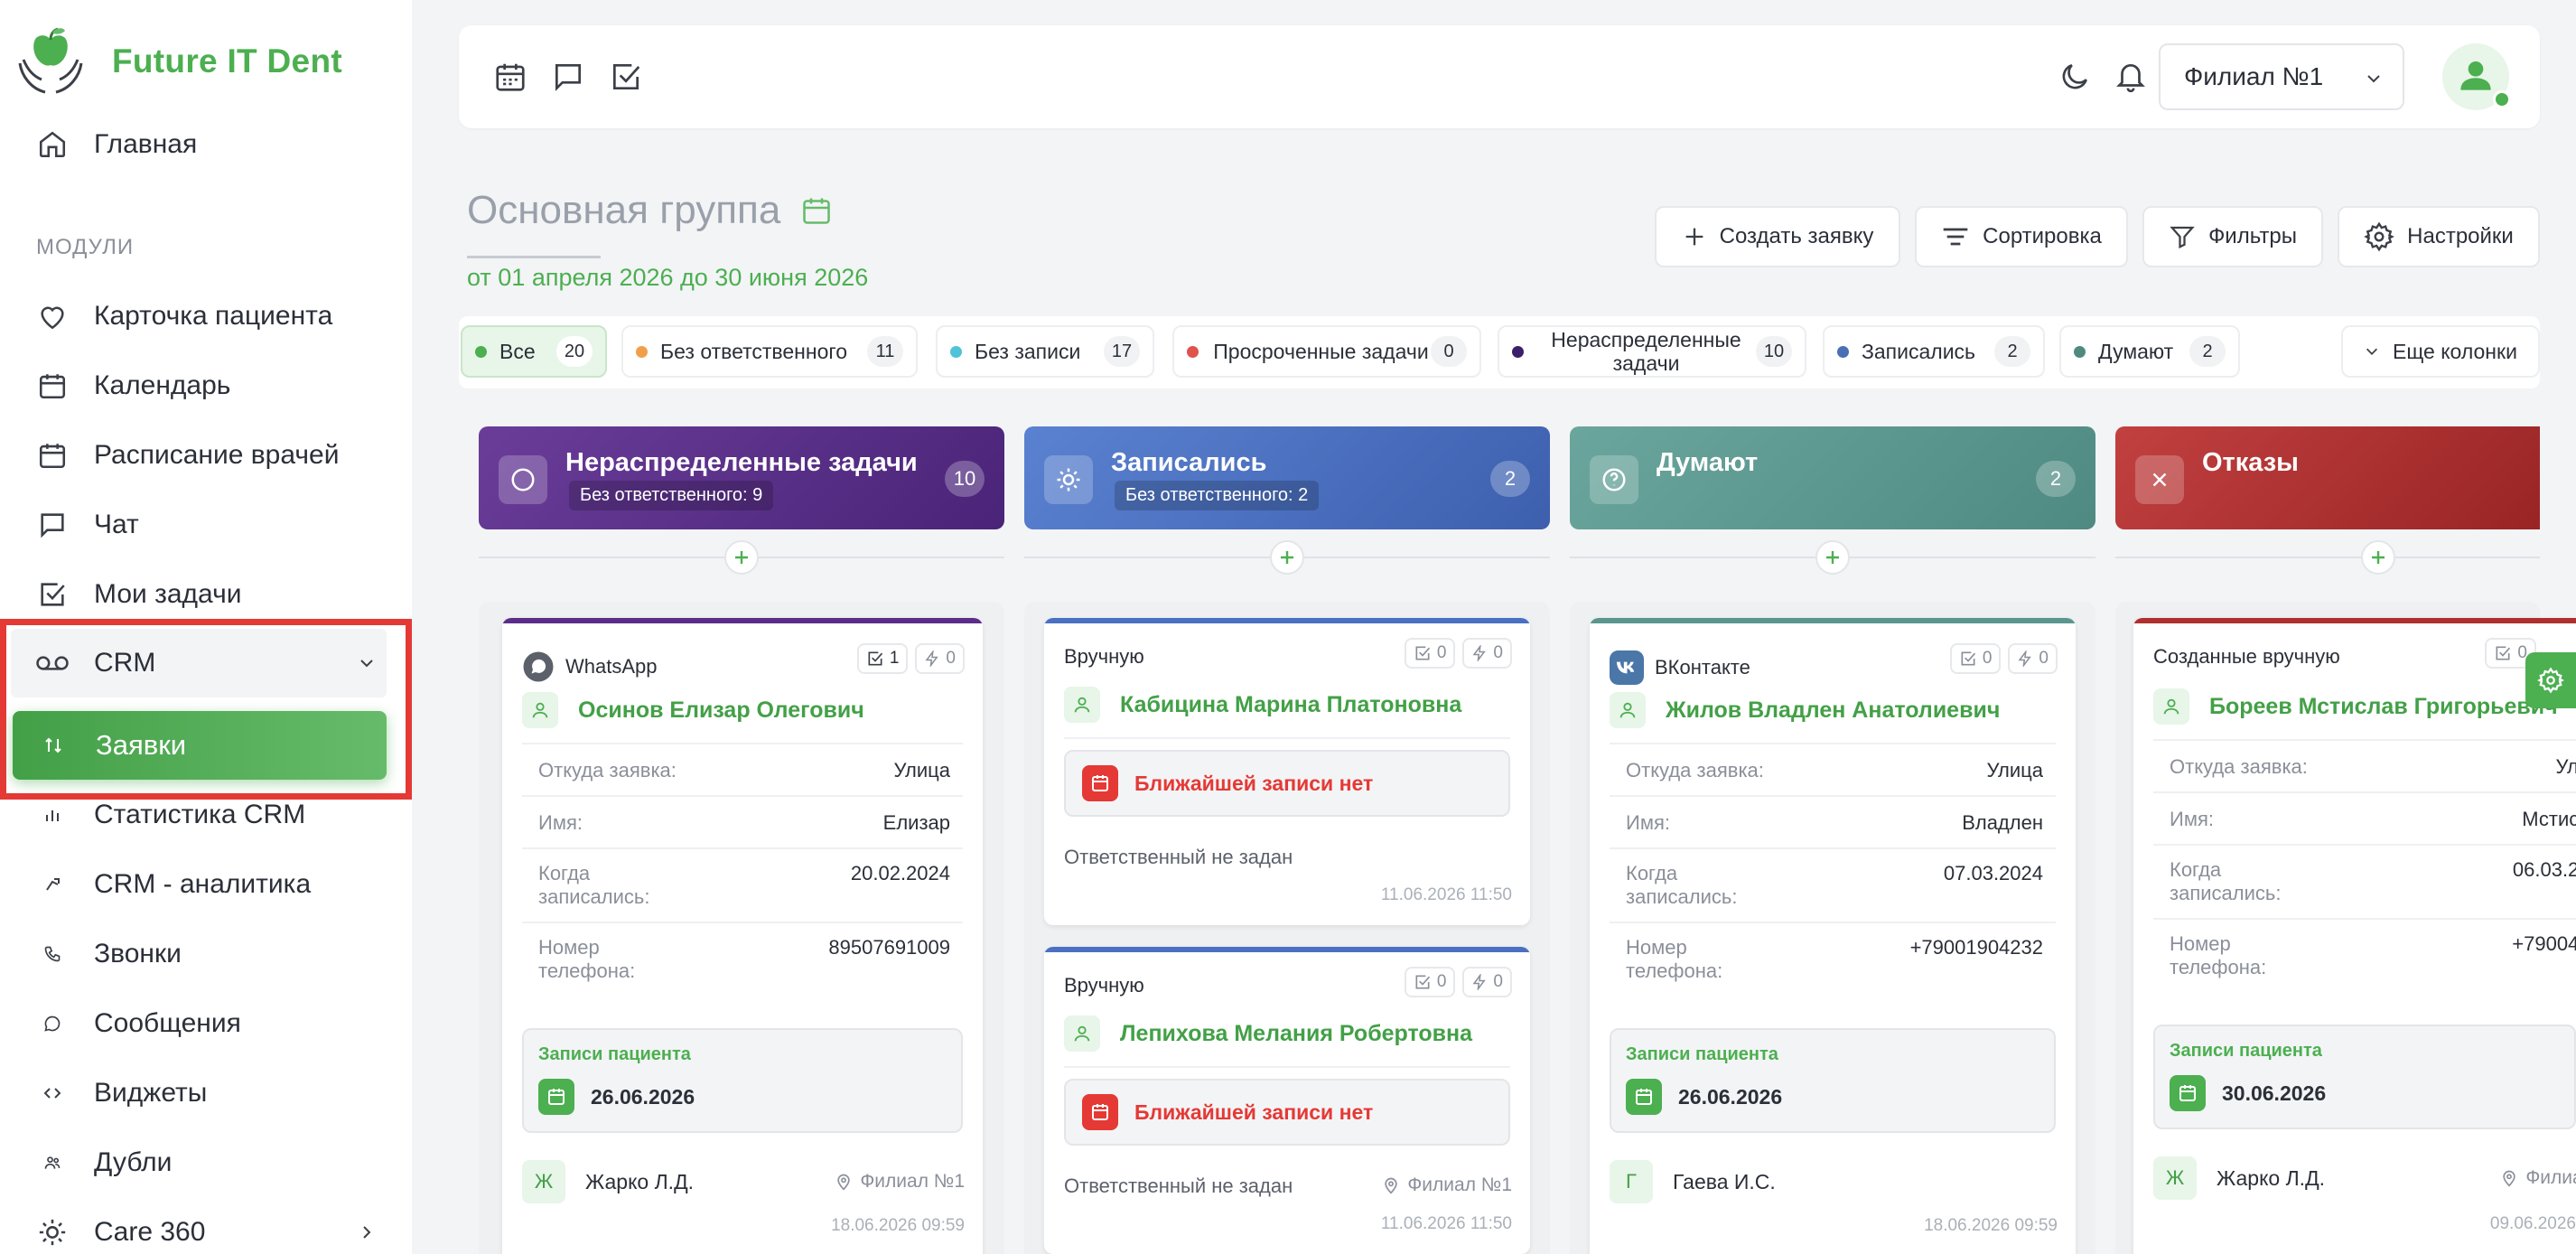 The width and height of the screenshot is (2576, 1254). Describe the element at coordinates (2440, 351) in the screenshot. I see `more-columns-button: Еще колонки` at that location.